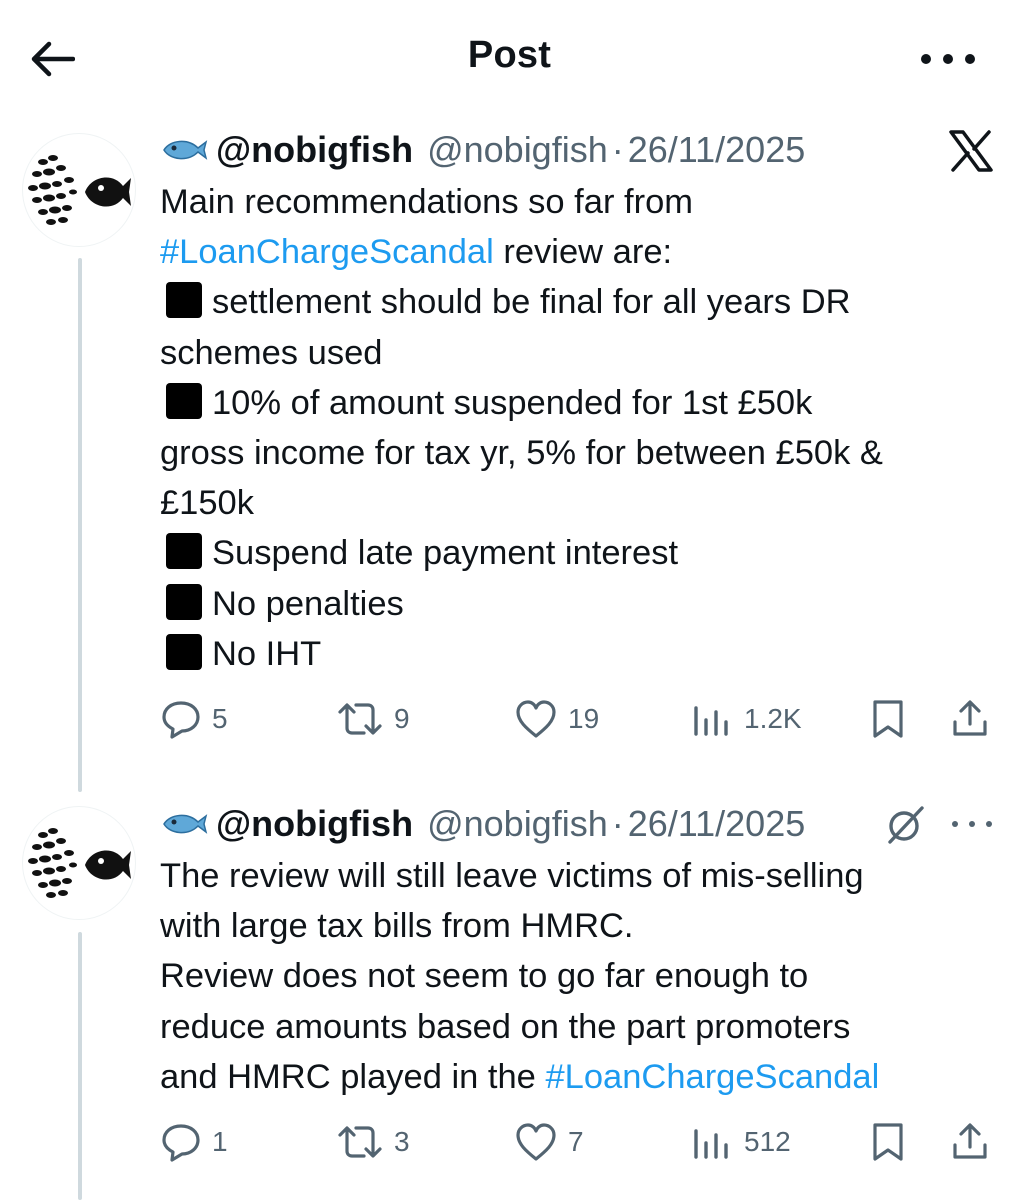 The height and width of the screenshot is (1200, 1019). I want to click on reply-button: 5, so click(194, 719).